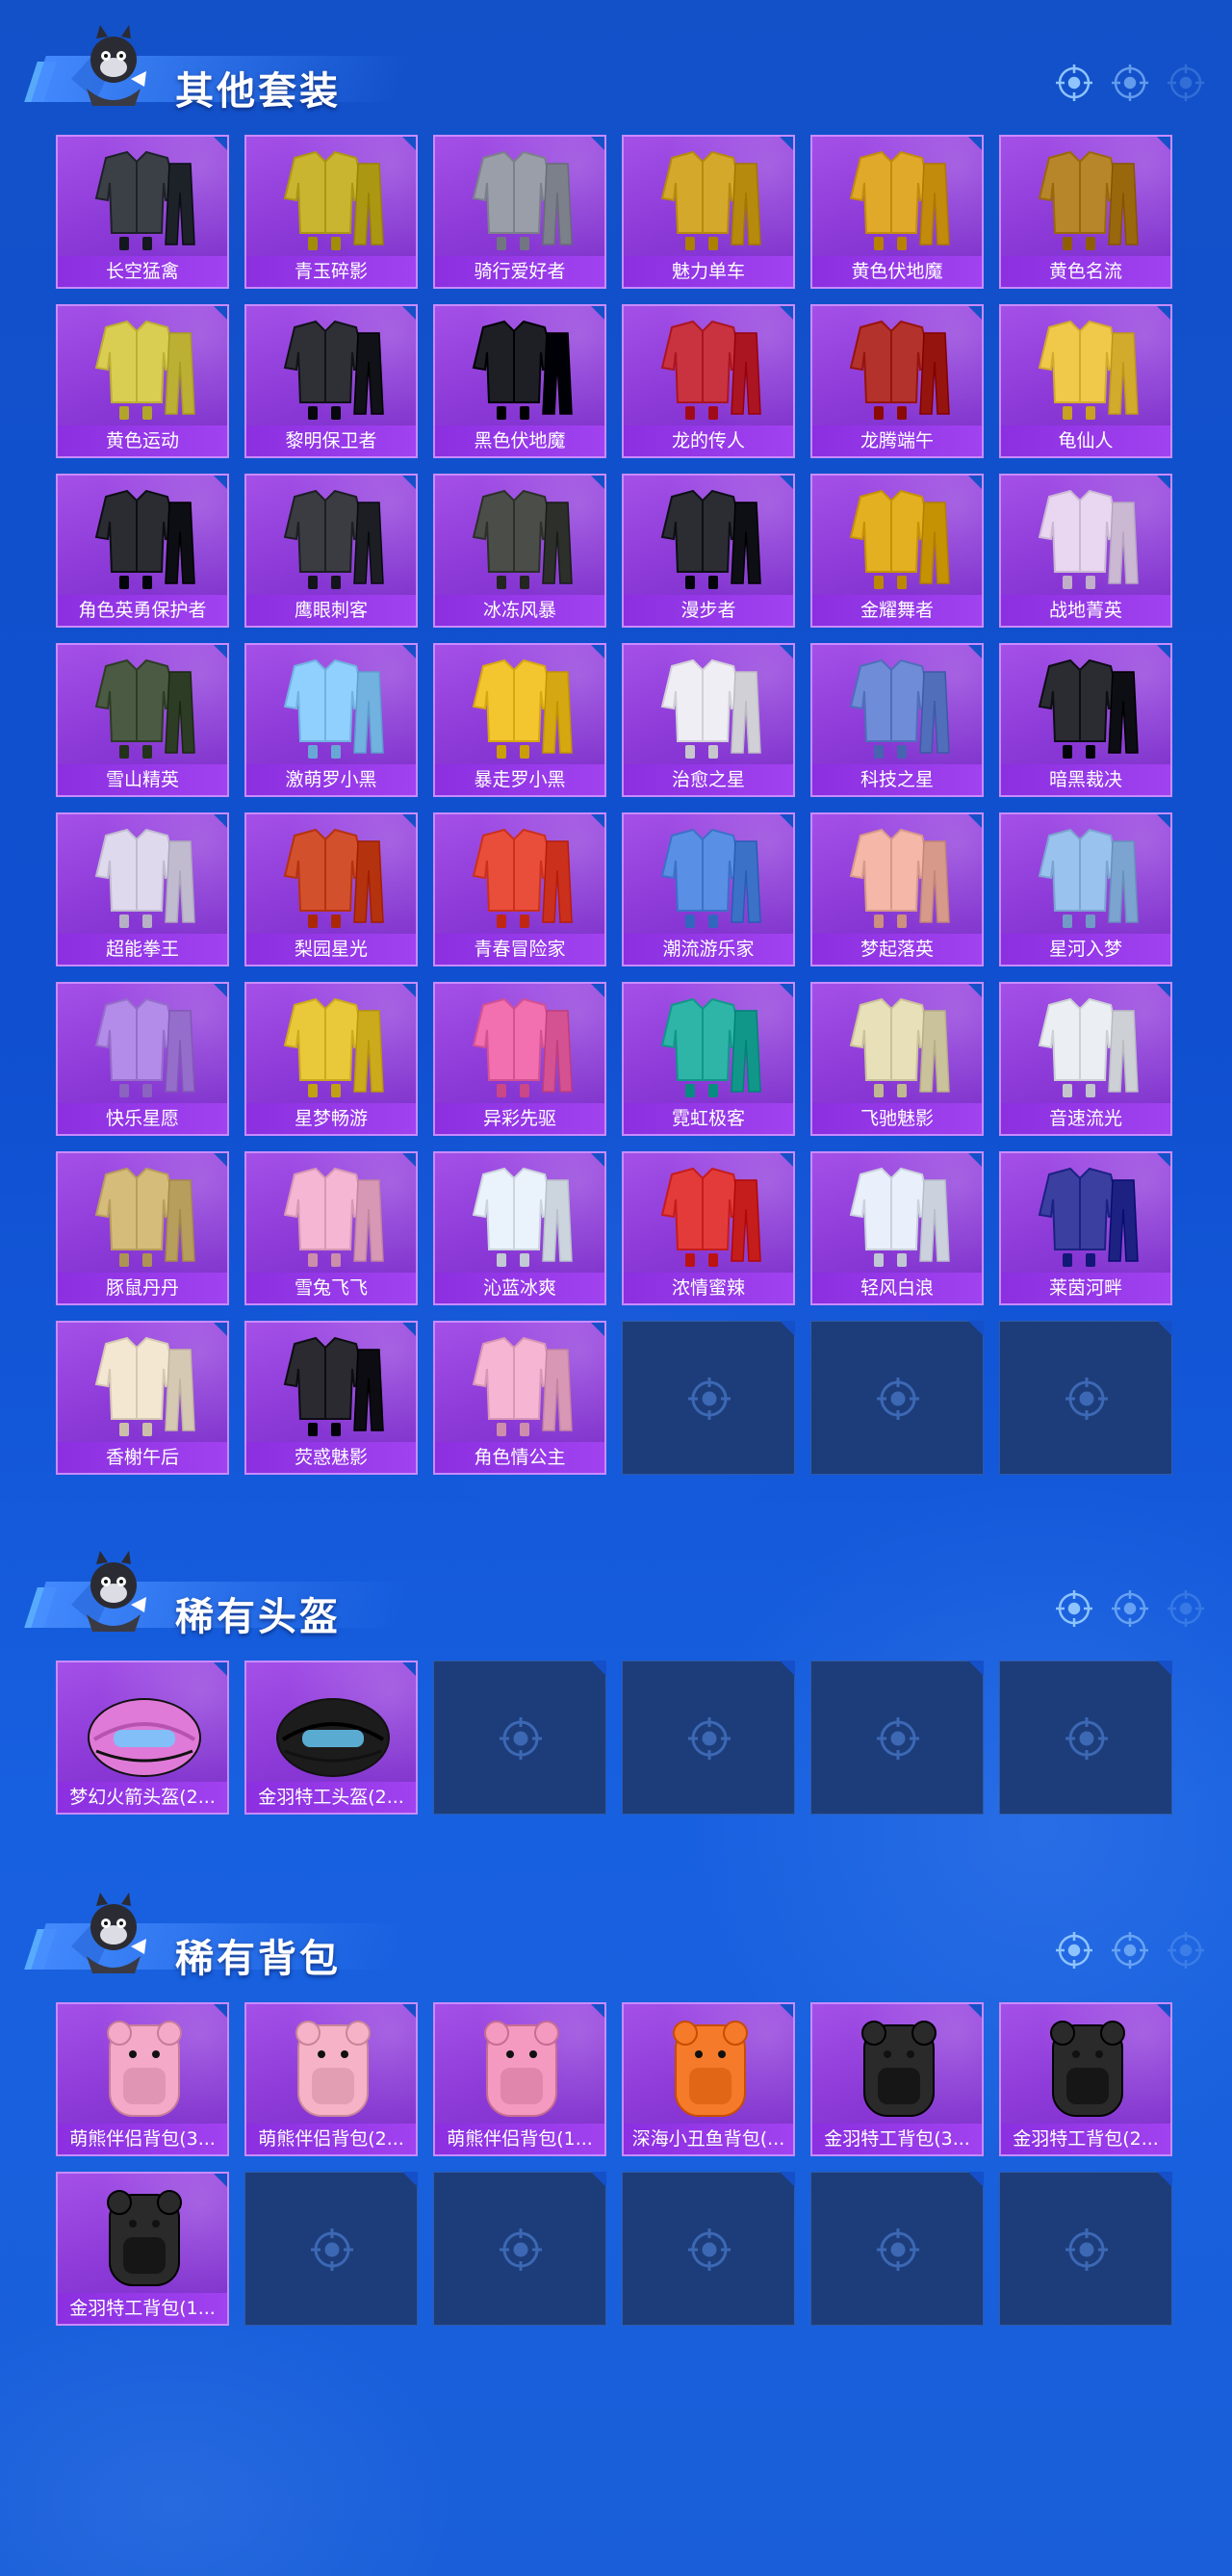 Image resolution: width=1232 pixels, height=2576 pixels. What do you see at coordinates (708, 780) in the screenshot?
I see `item-name: 治愈之星` at bounding box center [708, 780].